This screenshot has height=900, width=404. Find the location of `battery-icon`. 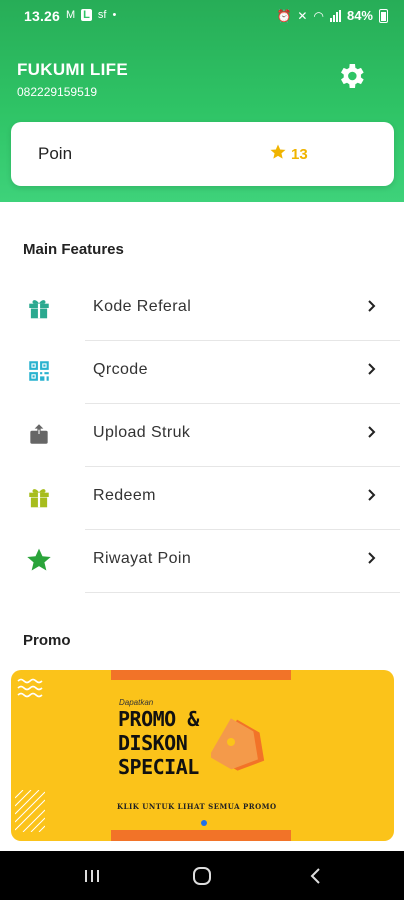

battery-icon is located at coordinates (383, 15).